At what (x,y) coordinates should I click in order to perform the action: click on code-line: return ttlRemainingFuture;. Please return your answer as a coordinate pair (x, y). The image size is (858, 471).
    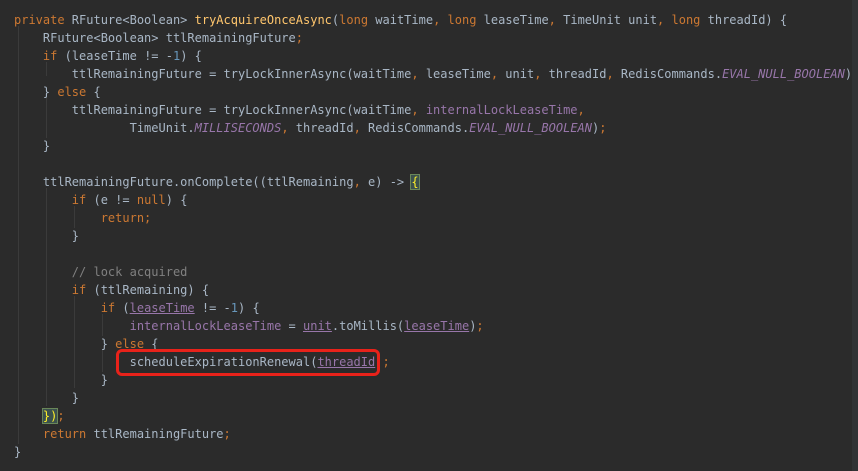
    Looking at the image, I should click on (122, 434).